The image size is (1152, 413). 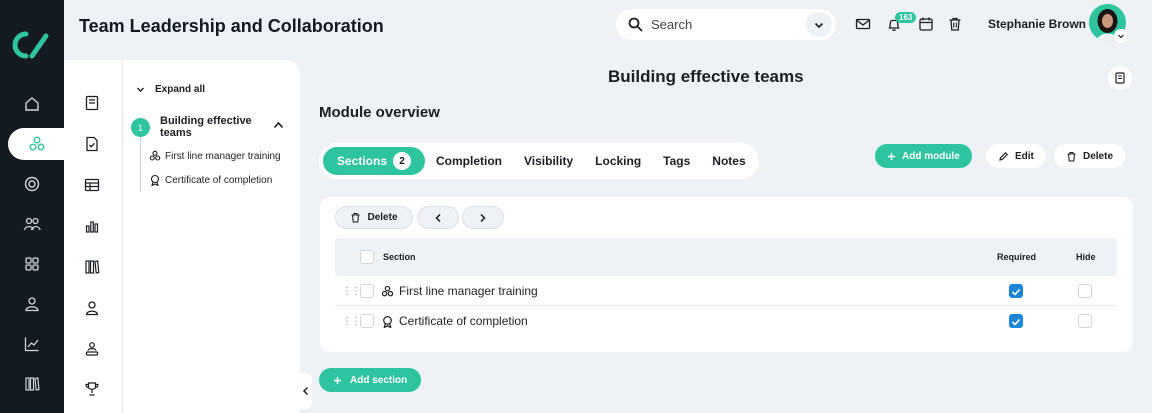 I want to click on tab-completion: Completion, so click(x=469, y=161).